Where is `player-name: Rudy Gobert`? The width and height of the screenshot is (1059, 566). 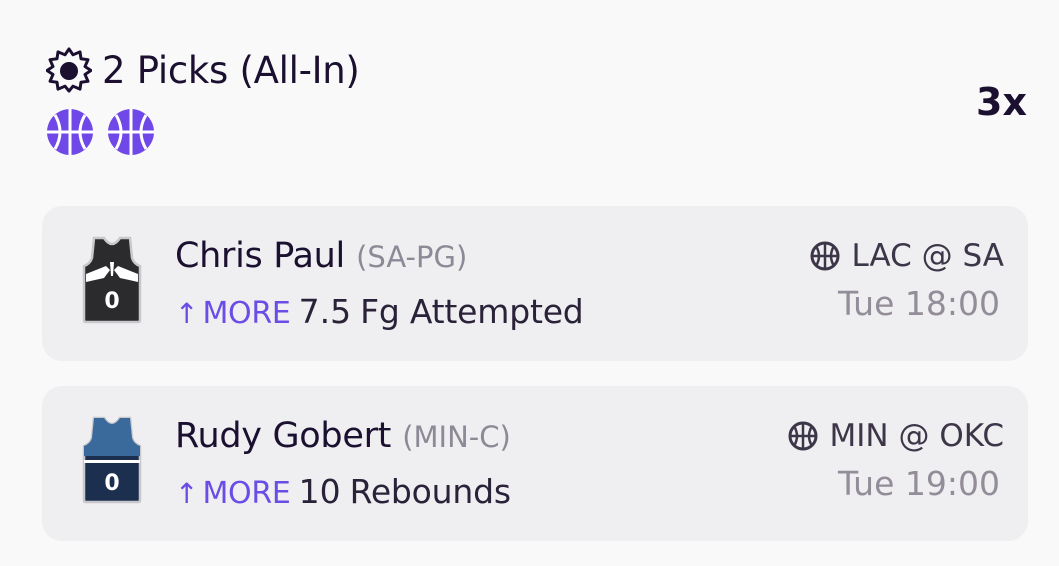 player-name: Rudy Gobert is located at coordinates (283, 436).